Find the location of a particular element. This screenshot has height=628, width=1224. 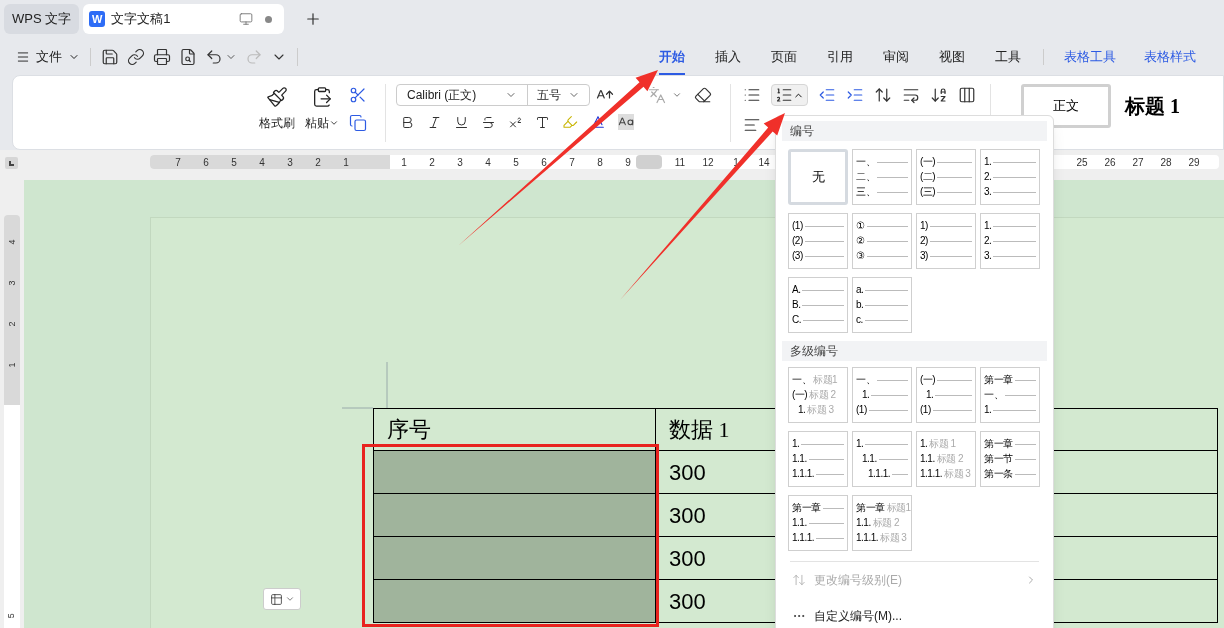

number-label: ② is located at coordinates (860, 241).